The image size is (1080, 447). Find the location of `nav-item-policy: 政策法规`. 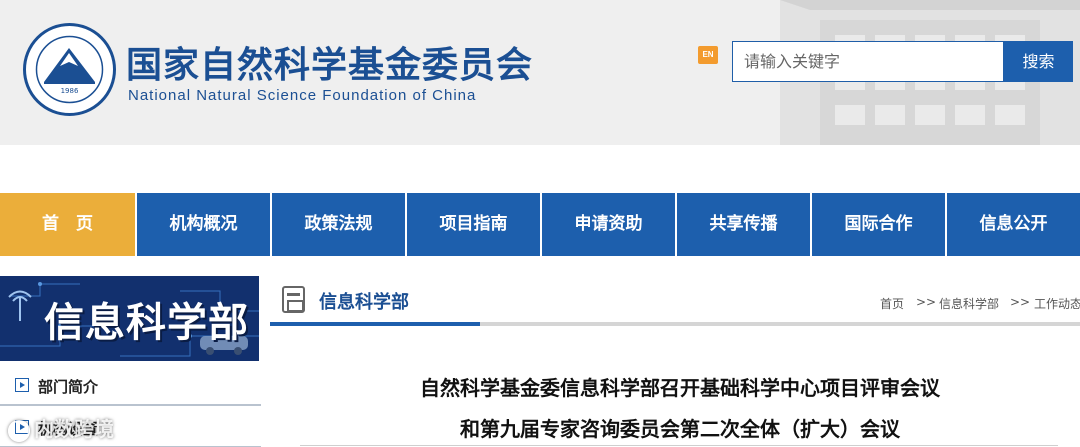

nav-item-policy: 政策法规 is located at coordinates (337, 224).